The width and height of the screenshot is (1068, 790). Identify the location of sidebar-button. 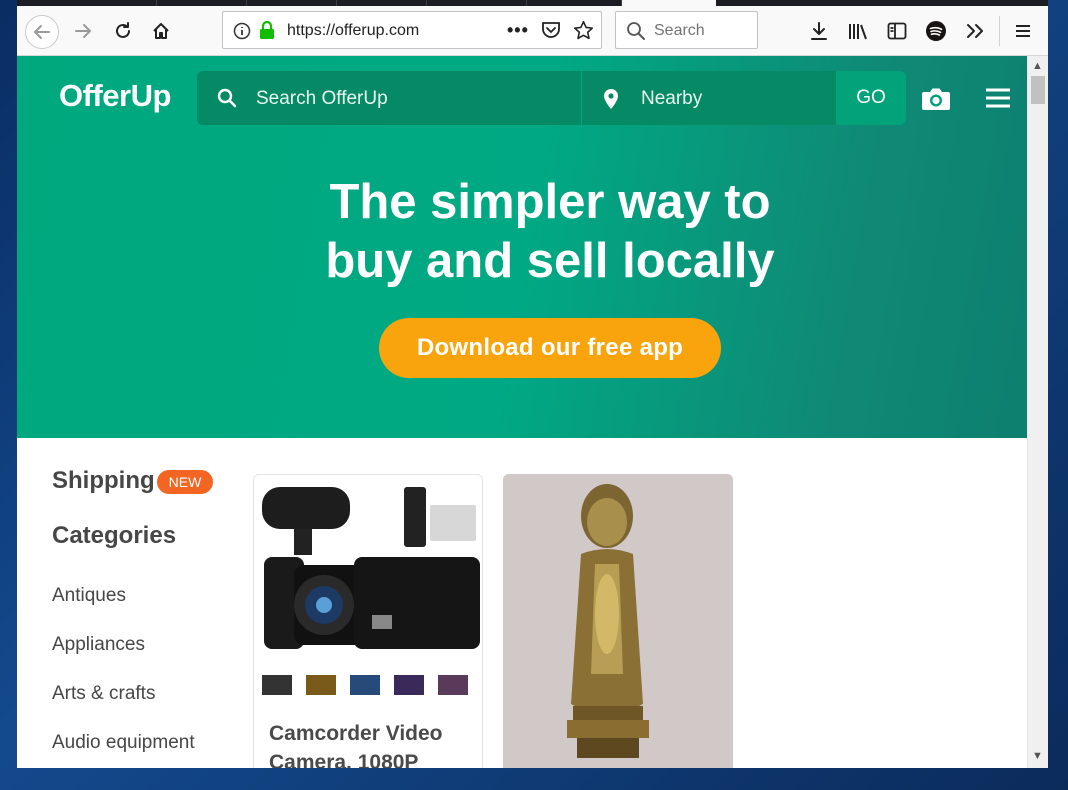
(897, 31).